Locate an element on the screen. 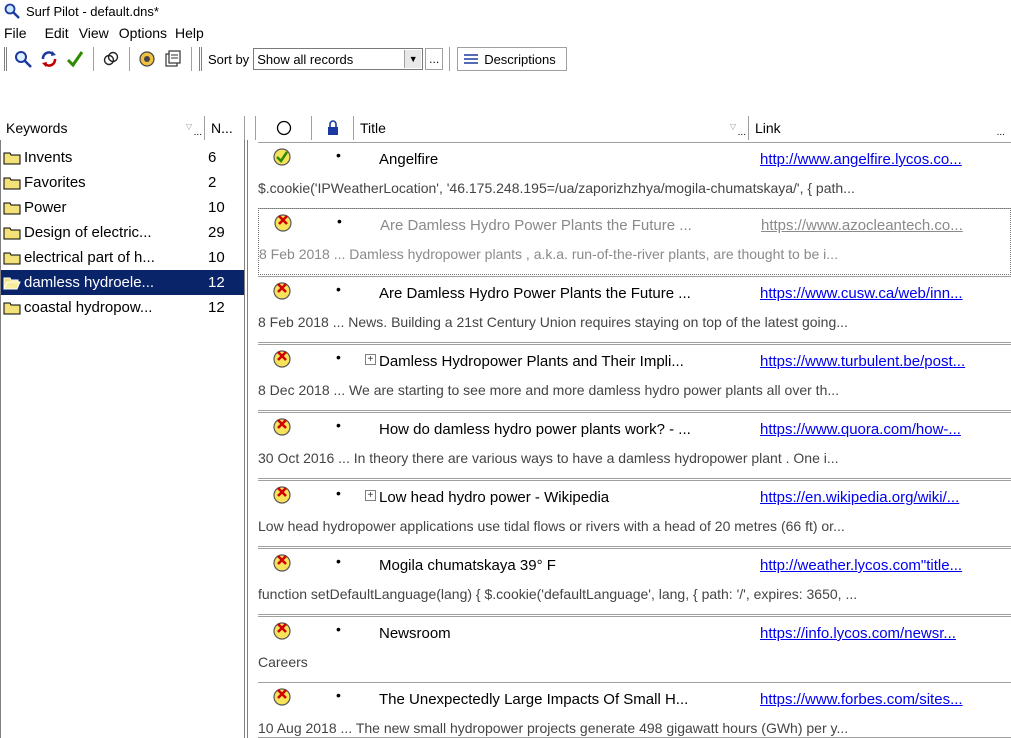 The width and height of the screenshot is (1011, 738). refresh-button is located at coordinates (49, 59).